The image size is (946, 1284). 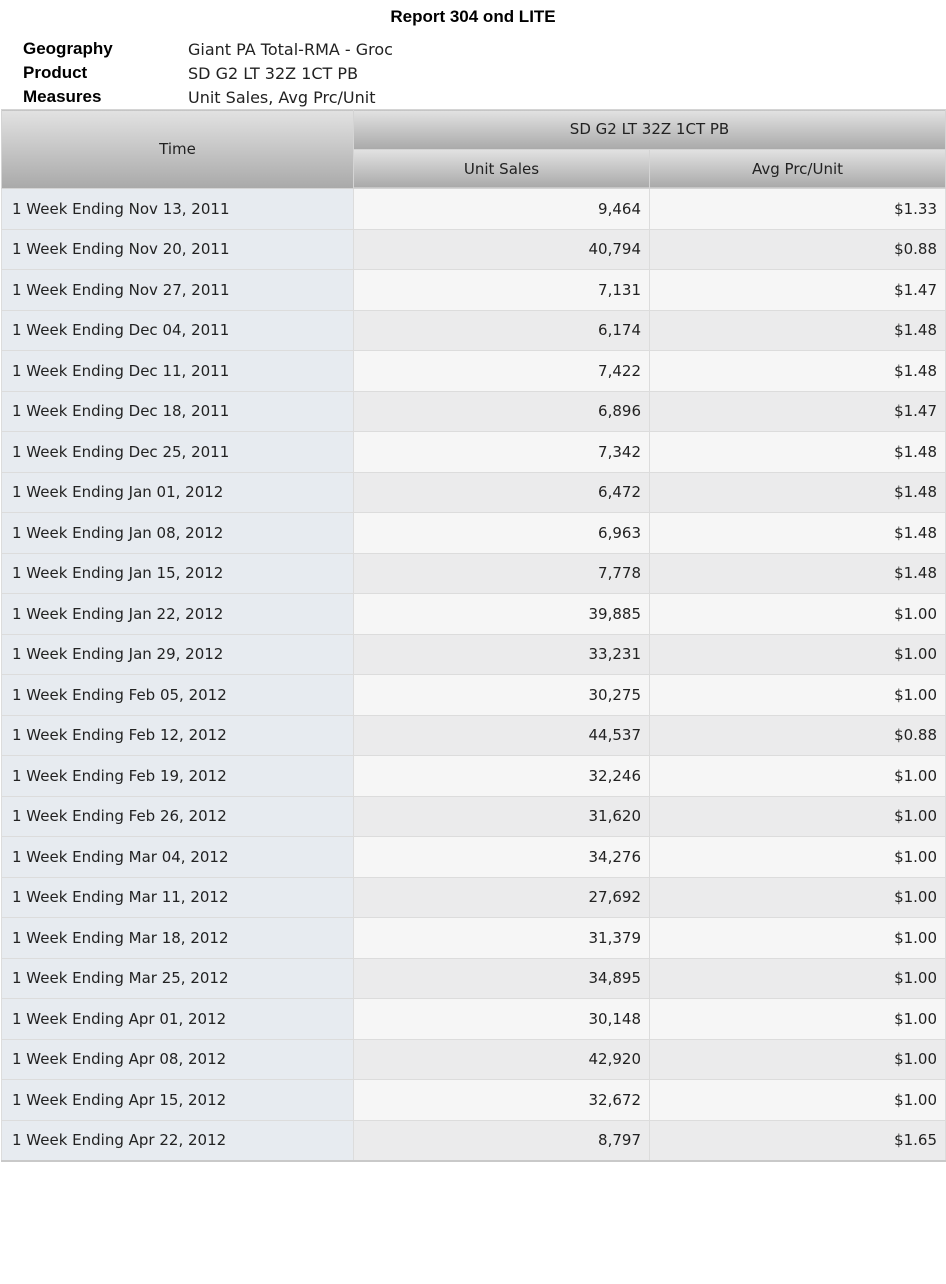 What do you see at coordinates (177, 1059) in the screenshot?
I see `time-cell: 1 Week Ending Apr 08, 2012` at bounding box center [177, 1059].